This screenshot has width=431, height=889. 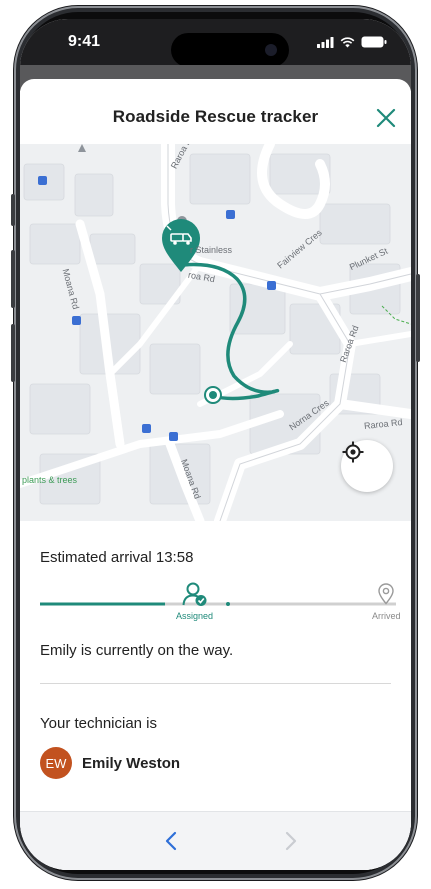 I want to click on estimated-arrival: Estimated arrival 13:58, so click(x=117, y=557).